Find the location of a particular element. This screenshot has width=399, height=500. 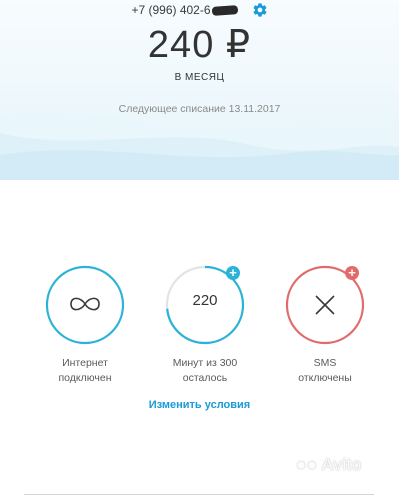

add-minutes-button: + is located at coordinates (233, 273).